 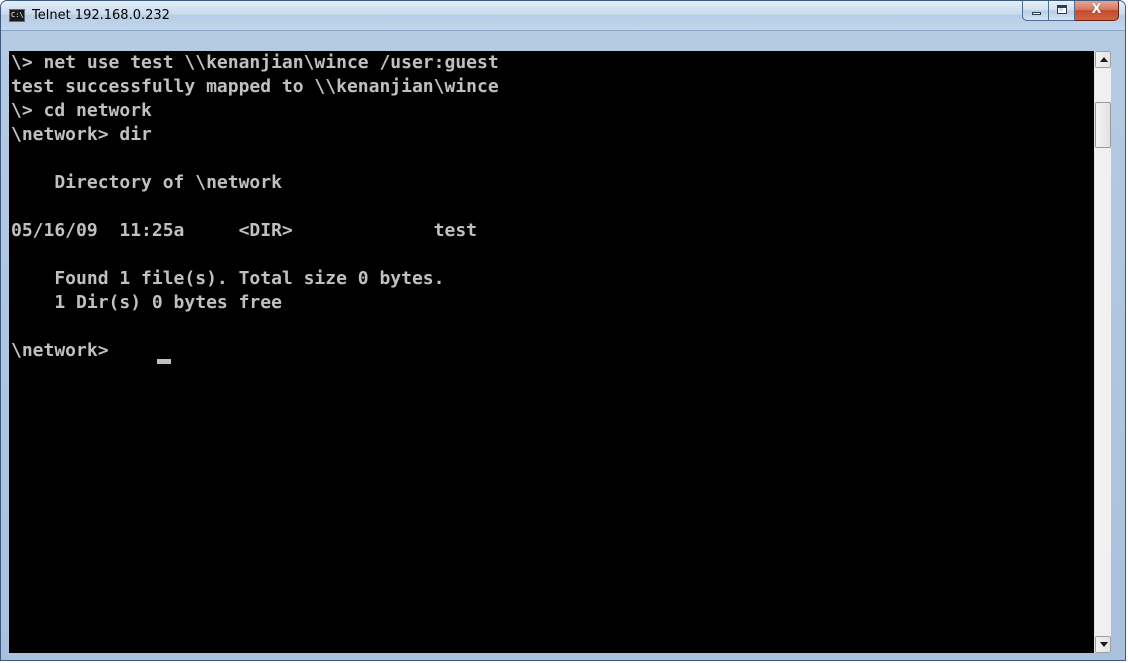 What do you see at coordinates (146, 182) in the screenshot?
I see `console-line: Directory of \network` at bounding box center [146, 182].